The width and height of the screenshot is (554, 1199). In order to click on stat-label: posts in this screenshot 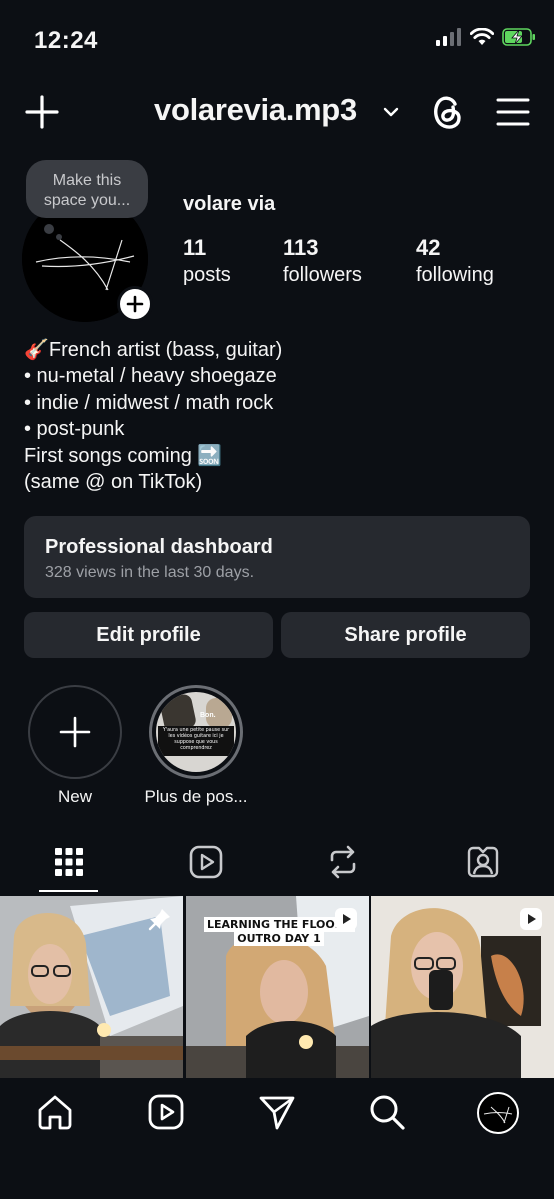, I will do `click(207, 275)`.